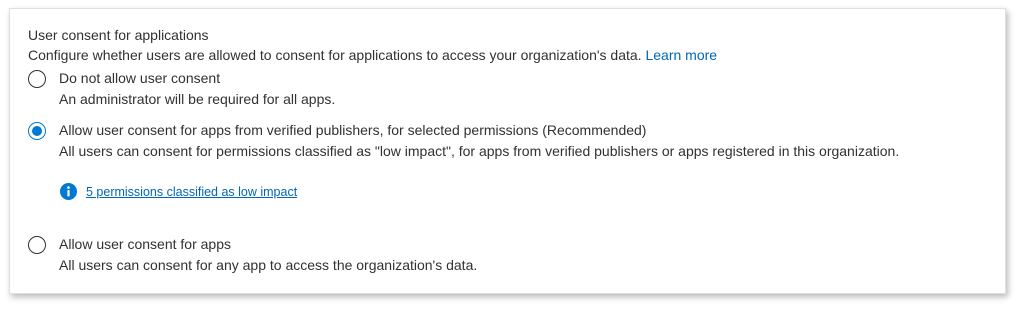  I want to click on option-label: Do not allow user consent, so click(140, 78).